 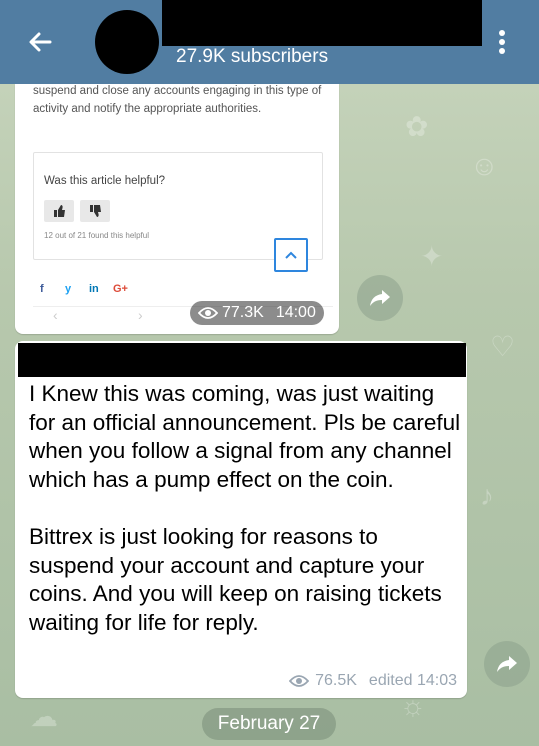 I want to click on message-meta: 76.5K edited 14:03, so click(x=373, y=681).